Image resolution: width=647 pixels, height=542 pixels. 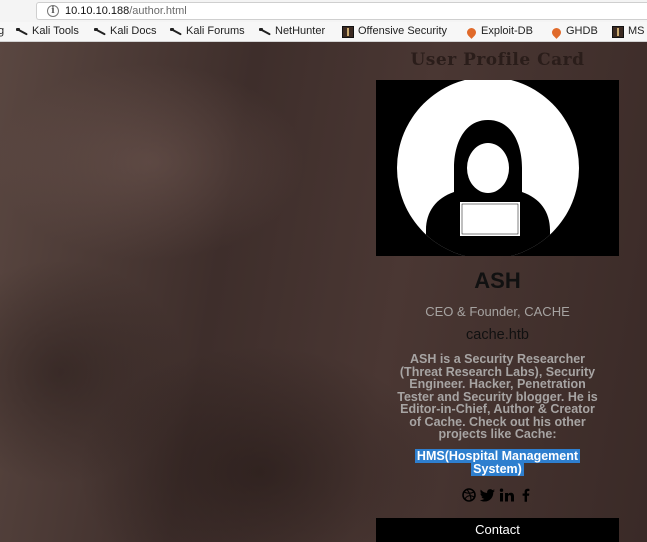 I want to click on hms-project-link: HMS(Hospital Management System), so click(x=497, y=462).